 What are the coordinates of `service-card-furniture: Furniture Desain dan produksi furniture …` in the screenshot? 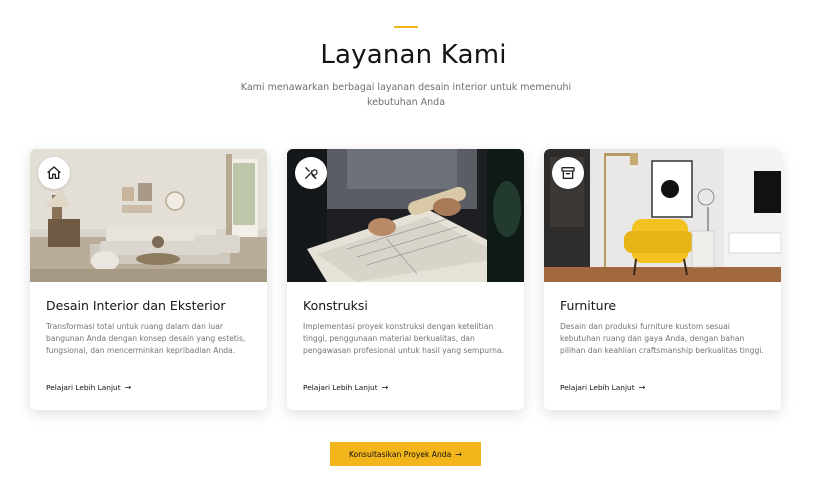 It's located at (662, 279).